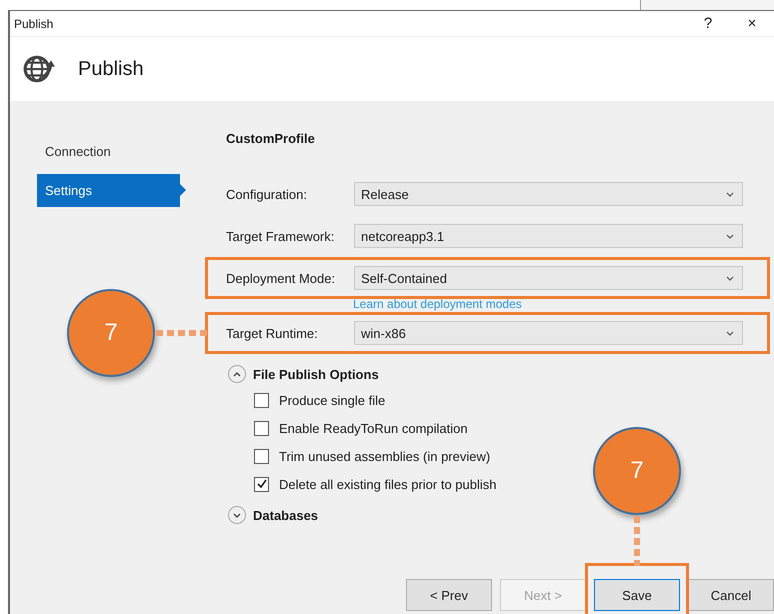 This screenshot has height=614, width=774. Describe the element at coordinates (373, 428) in the screenshot. I see `checkbox-label: Enable ReadyToRun compilation` at that location.